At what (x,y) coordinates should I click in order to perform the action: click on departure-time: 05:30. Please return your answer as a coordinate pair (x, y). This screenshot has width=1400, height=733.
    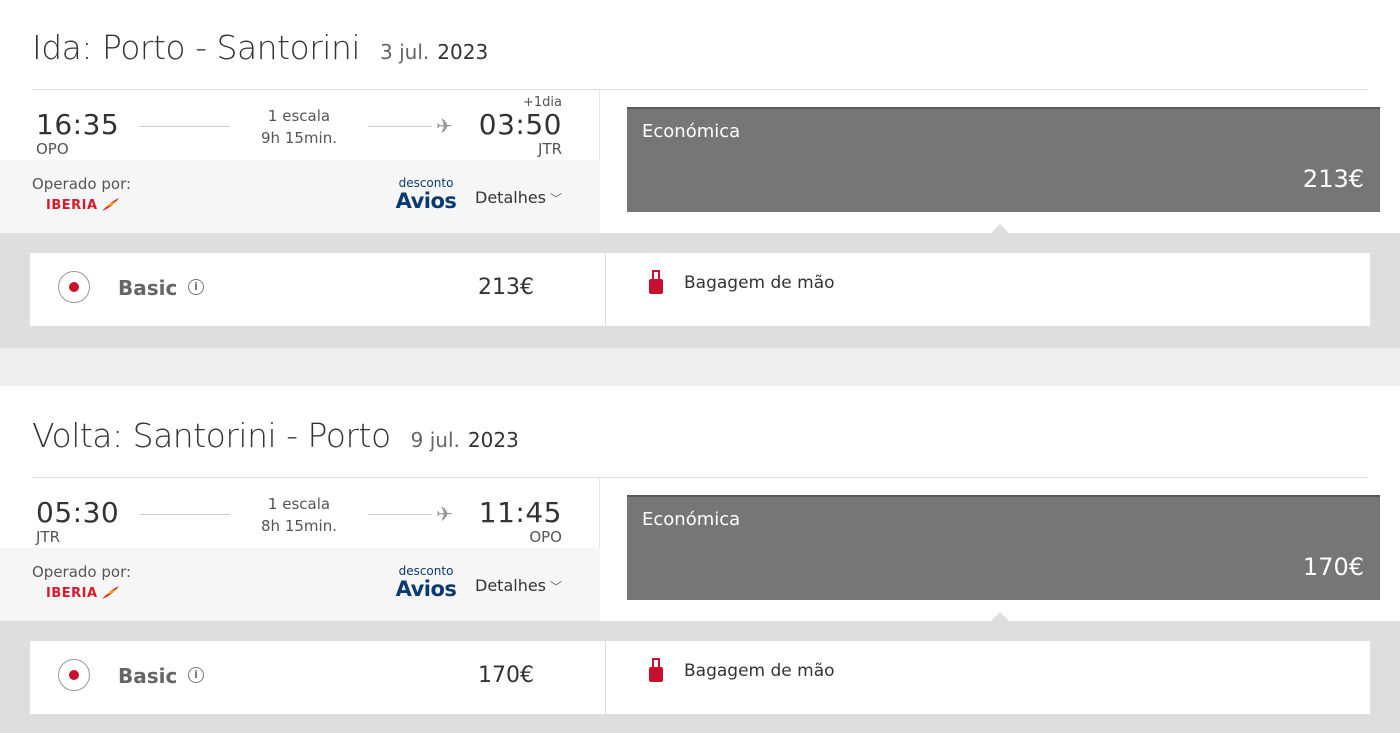
    Looking at the image, I should click on (78, 512).